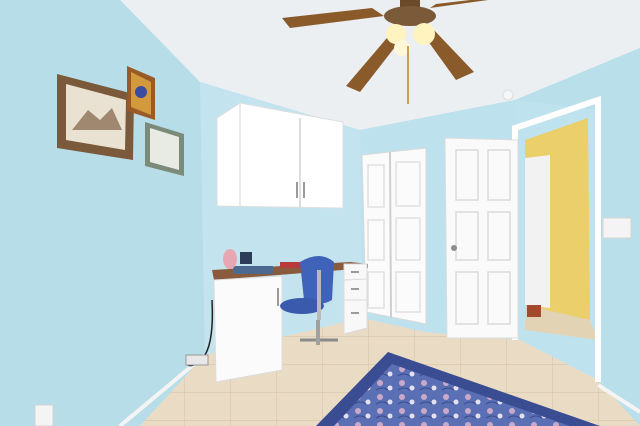 This screenshot has width=640, height=426. What do you see at coordinates (508, 95) in the screenshot?
I see `smoke-detector` at bounding box center [508, 95].